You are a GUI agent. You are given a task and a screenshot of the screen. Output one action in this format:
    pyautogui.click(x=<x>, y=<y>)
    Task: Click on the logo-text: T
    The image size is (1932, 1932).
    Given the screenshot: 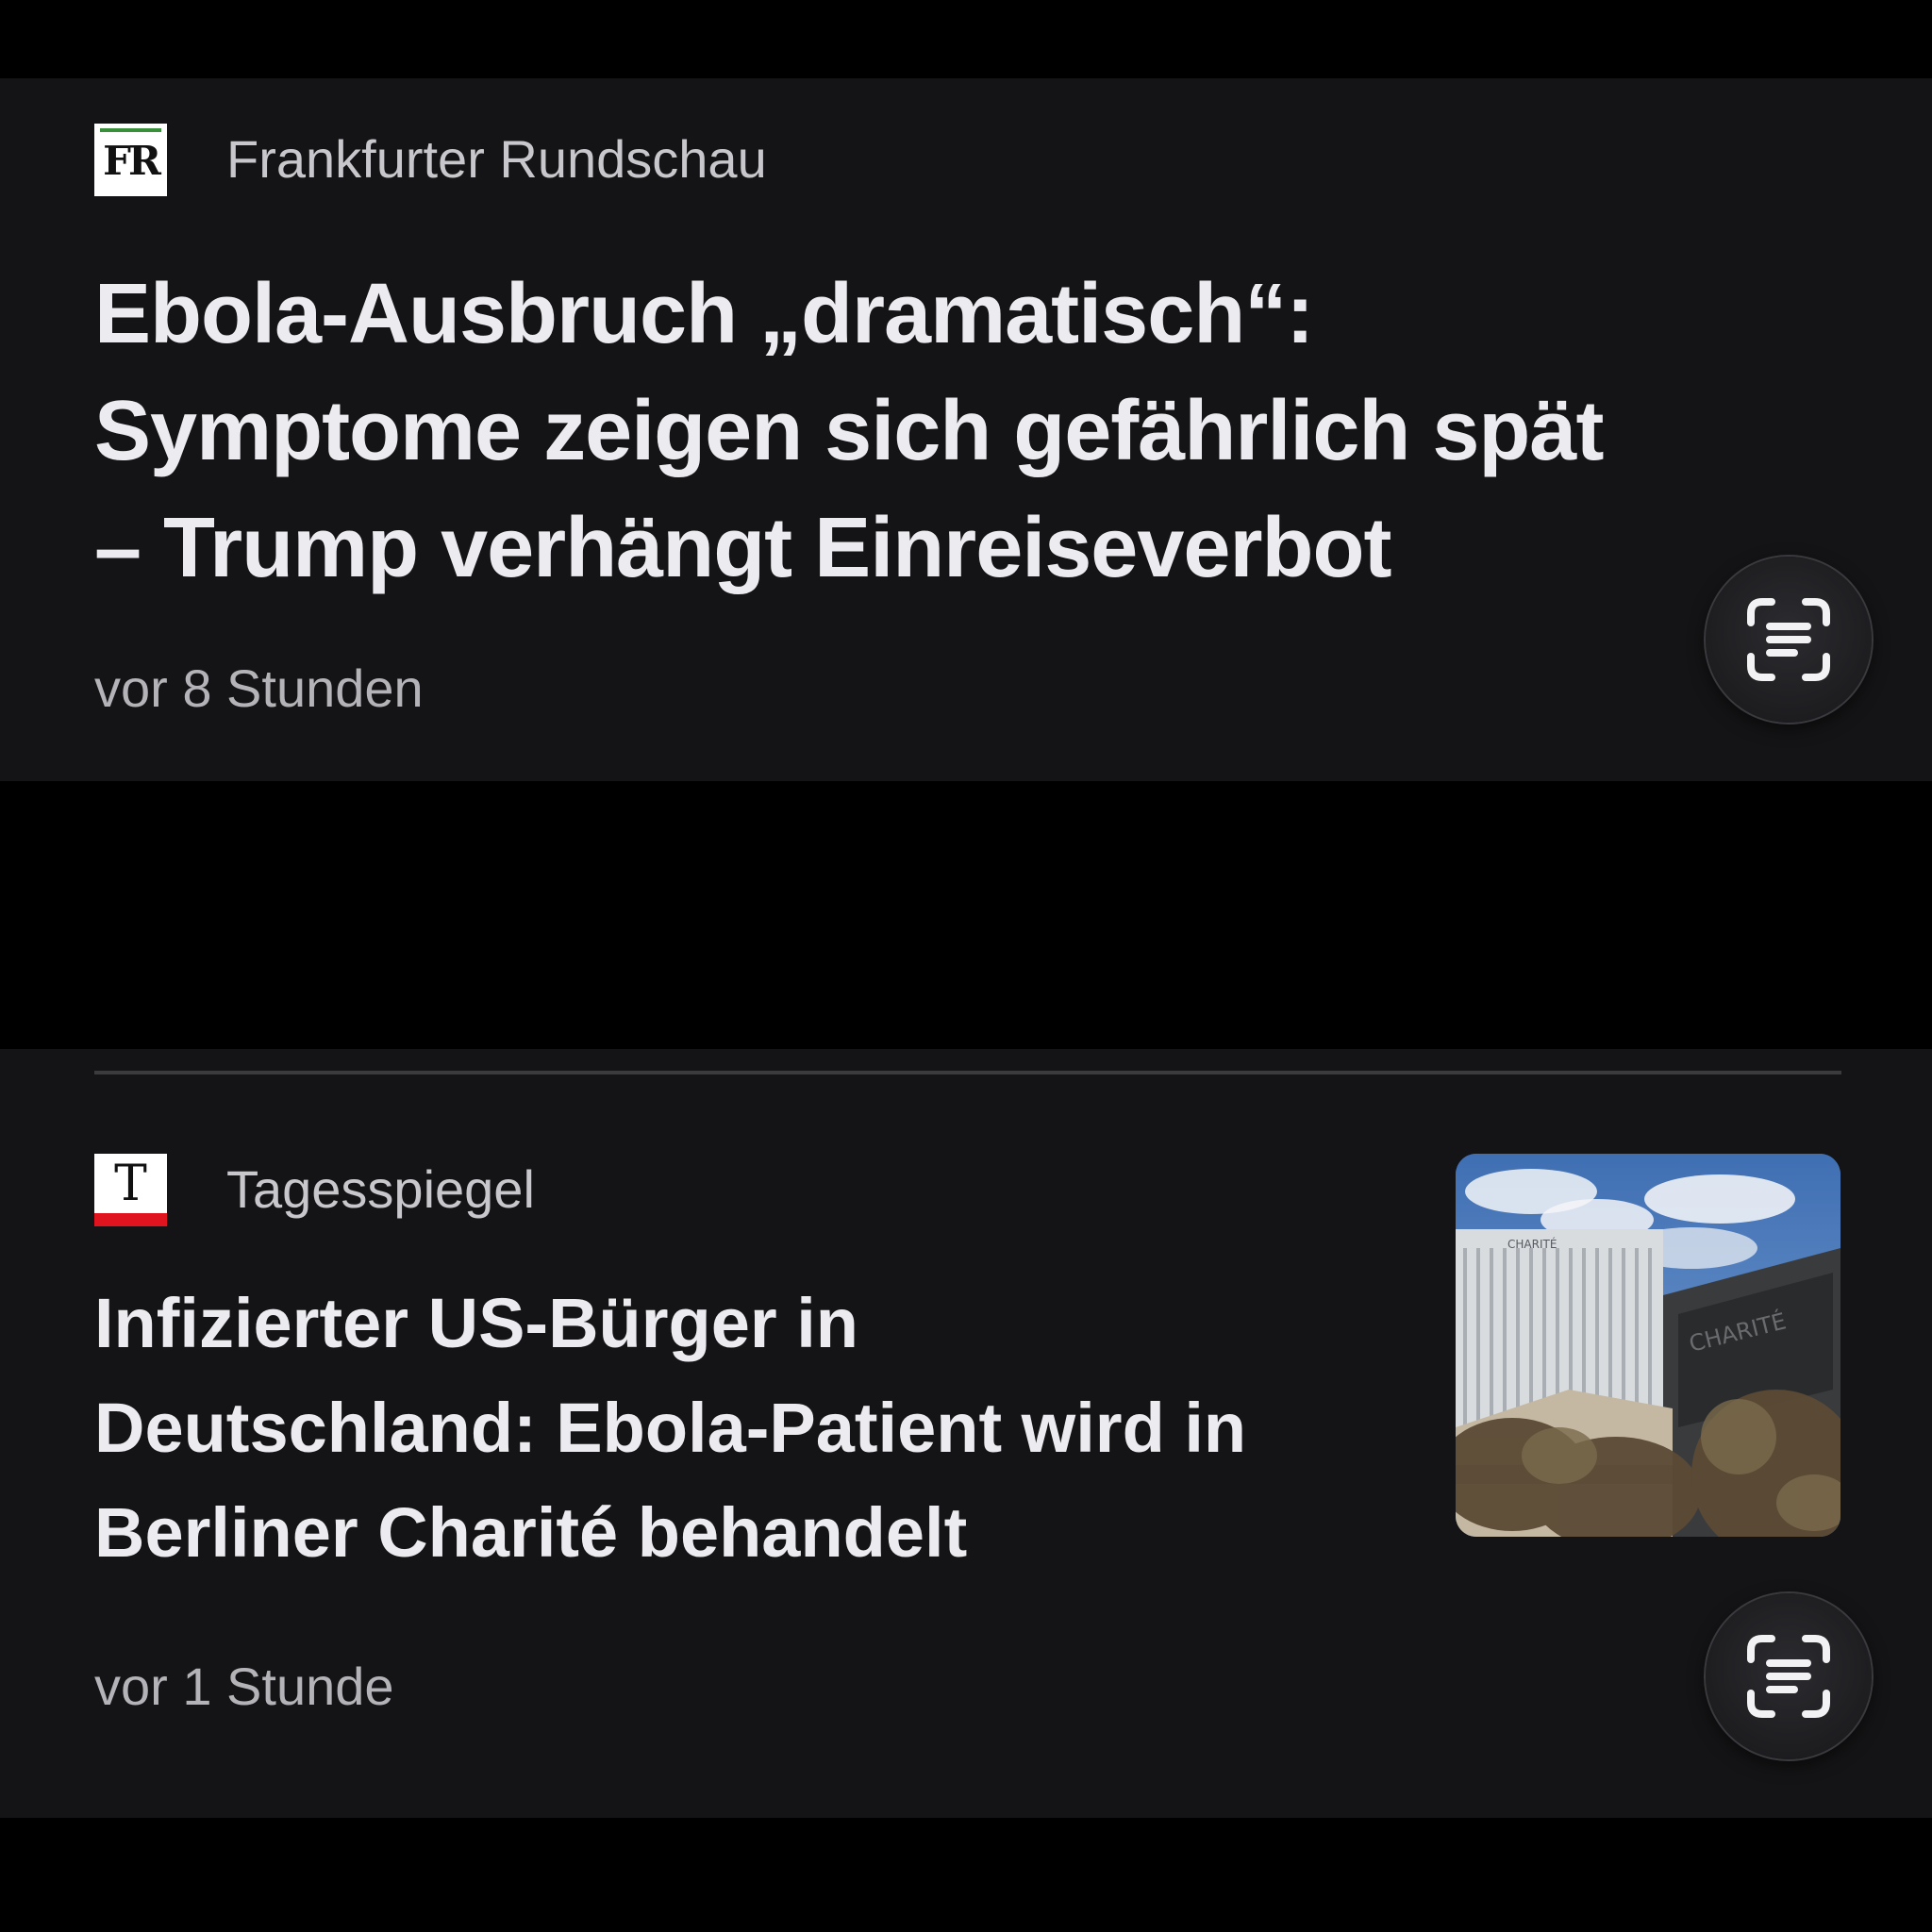 What is the action you would take?
    pyautogui.click(x=130, y=1184)
    